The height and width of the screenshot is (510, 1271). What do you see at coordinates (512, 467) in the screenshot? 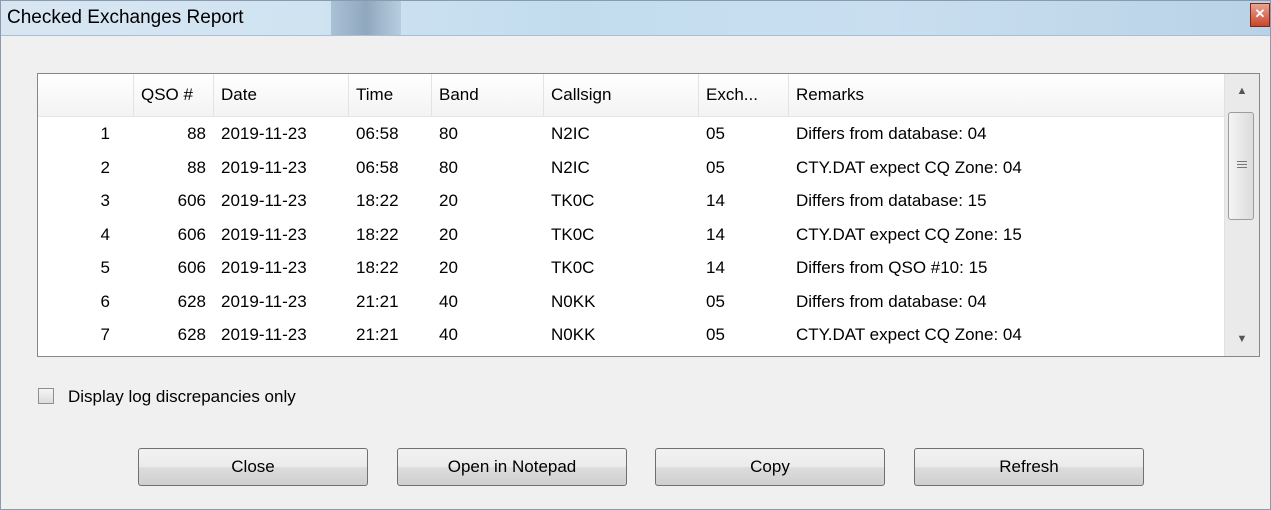
I see `open-in-notepad-button: Open in Notepad` at bounding box center [512, 467].